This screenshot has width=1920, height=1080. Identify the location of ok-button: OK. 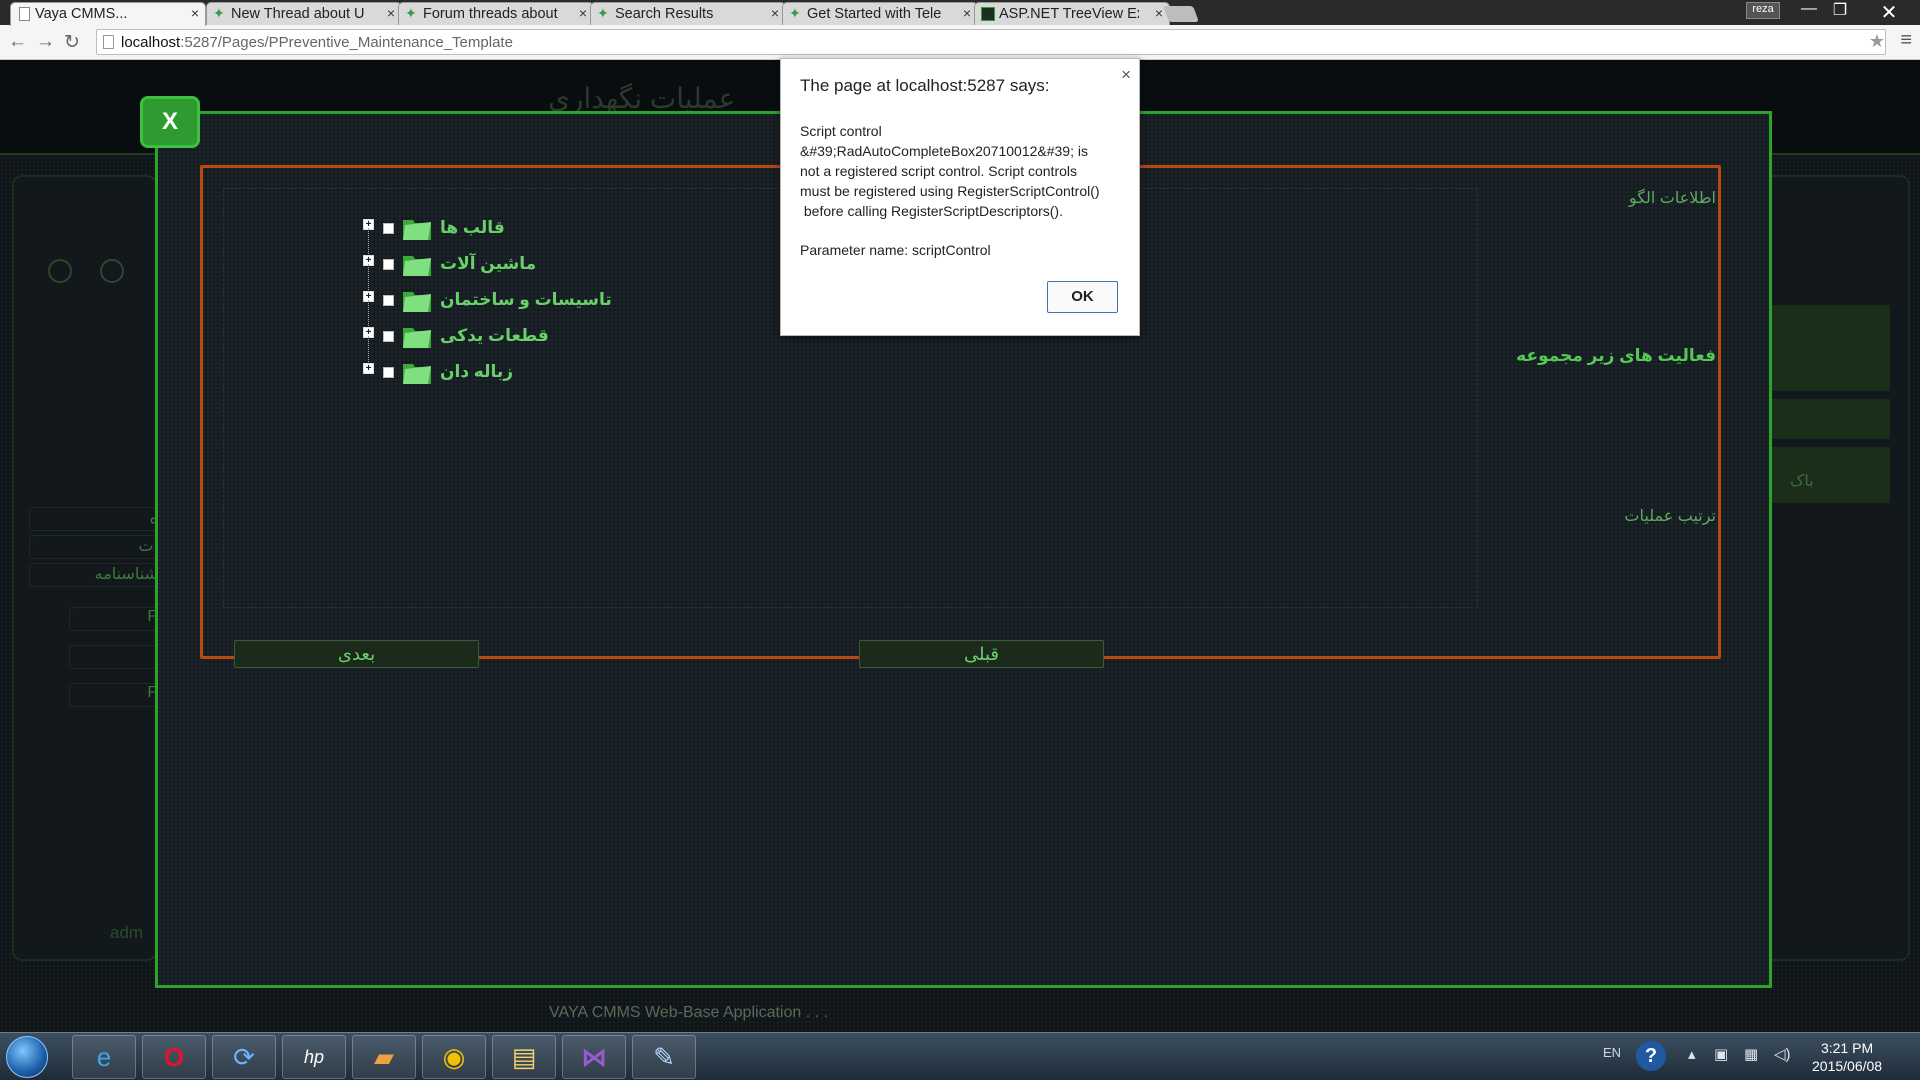
(1082, 297).